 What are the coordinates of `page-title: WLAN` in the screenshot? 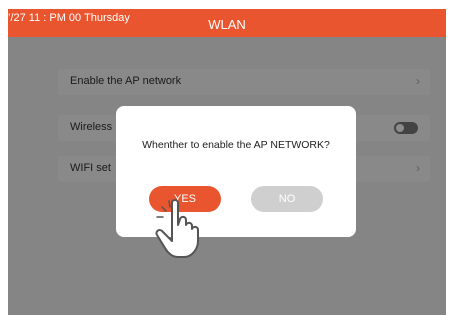 It's located at (227, 24).